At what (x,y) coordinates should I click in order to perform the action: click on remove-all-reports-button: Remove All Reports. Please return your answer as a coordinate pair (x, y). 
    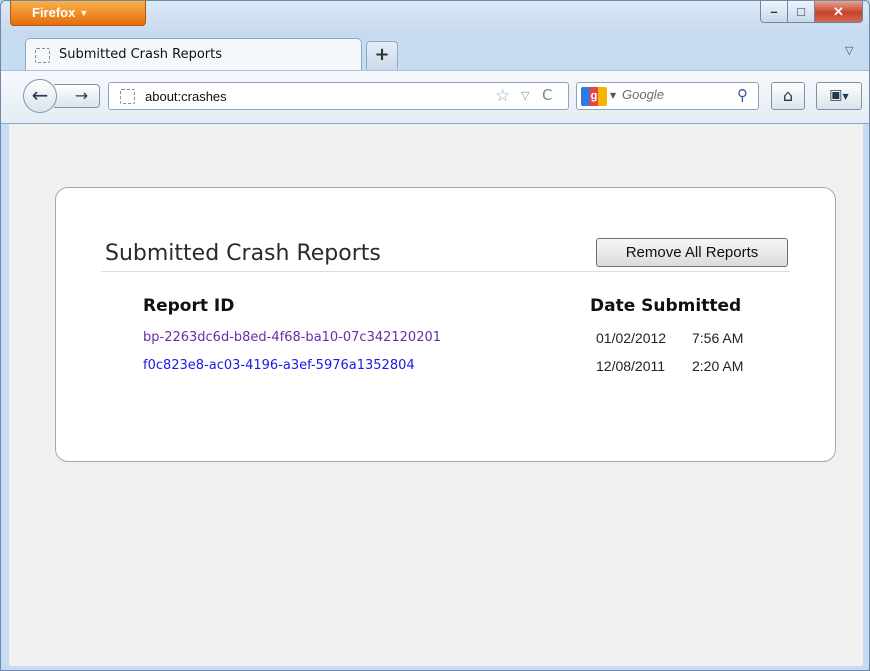
    Looking at the image, I should click on (692, 252).